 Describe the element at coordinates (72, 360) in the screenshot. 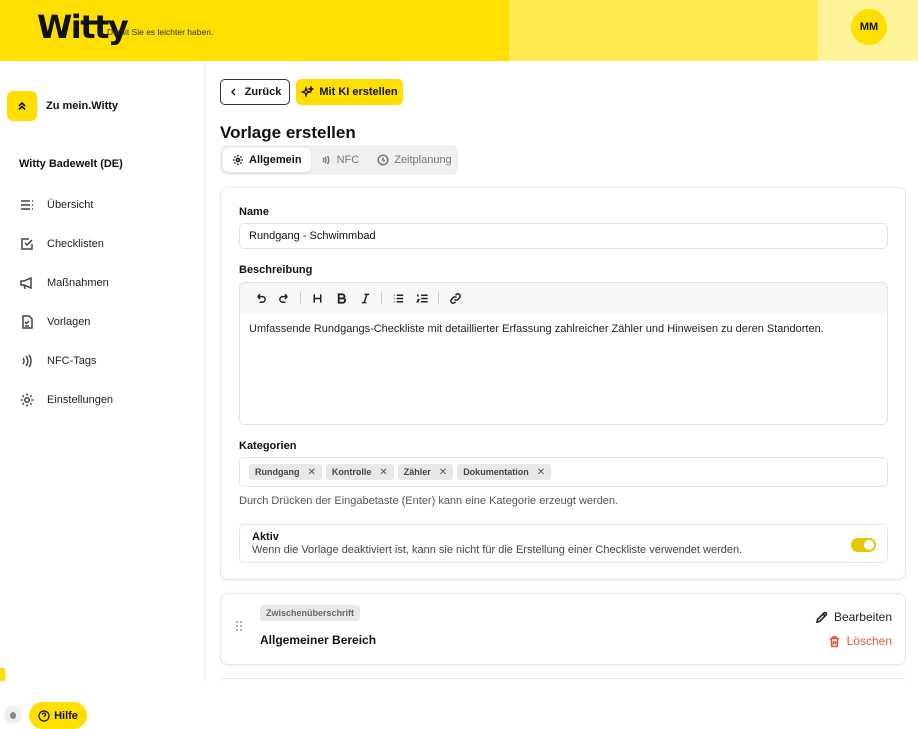

I see `sidebar-item-label: NFC-Tags` at that location.